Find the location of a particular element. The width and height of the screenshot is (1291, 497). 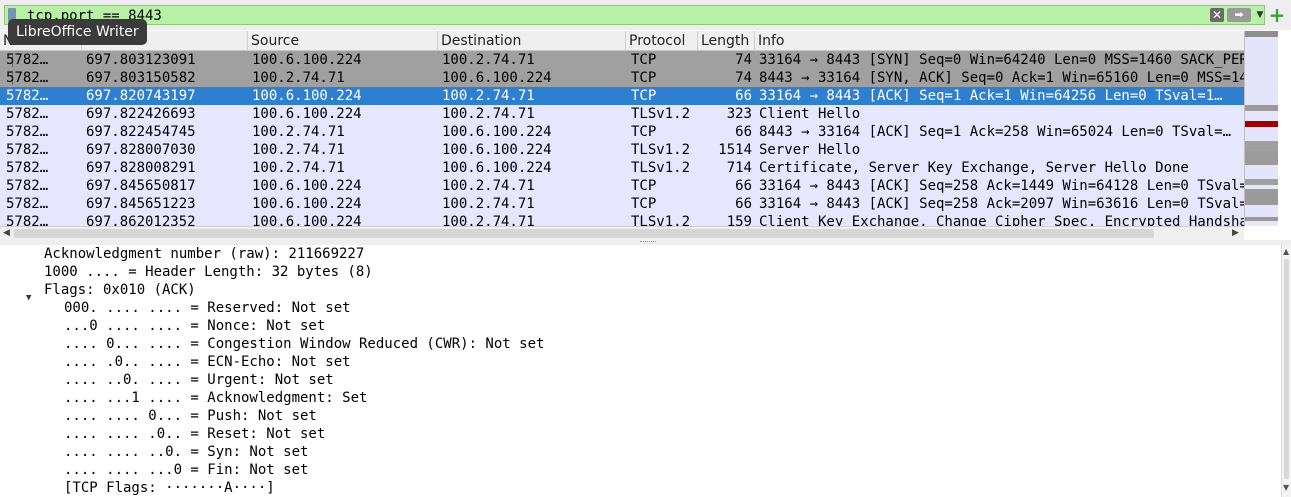

display-filter-toolbar: tcp.port == 8443 ✕ ➡ ▼ + is located at coordinates (645, 15).